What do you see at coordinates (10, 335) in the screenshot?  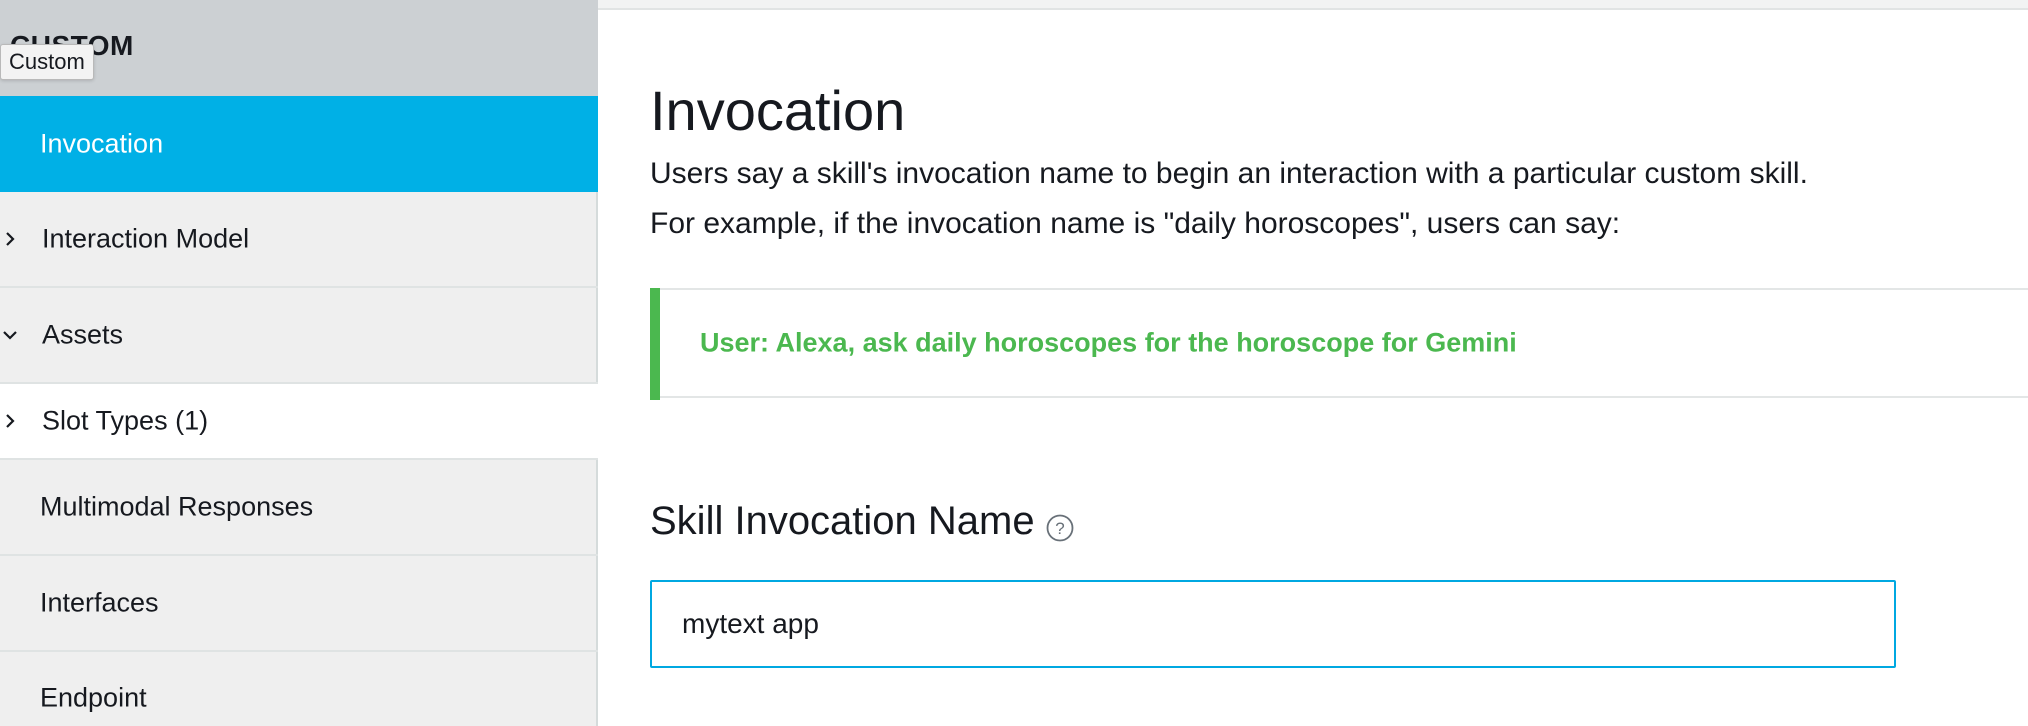 I see `chevron-down-icon` at bounding box center [10, 335].